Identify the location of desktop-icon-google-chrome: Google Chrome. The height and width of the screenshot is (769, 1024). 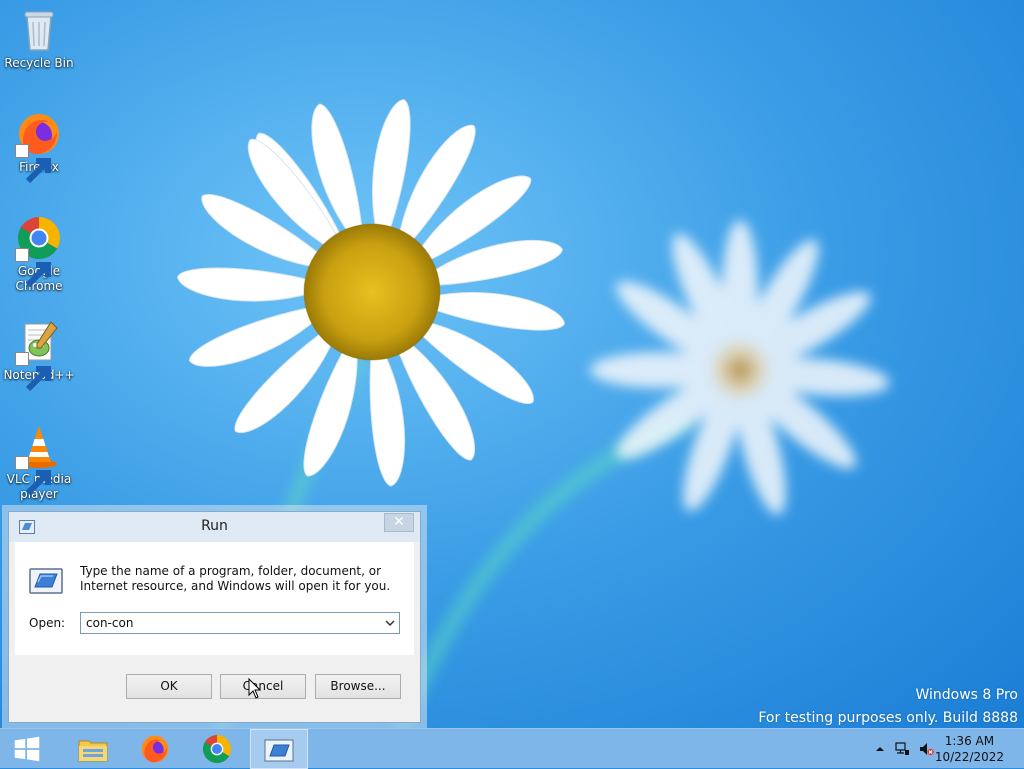
(39, 254).